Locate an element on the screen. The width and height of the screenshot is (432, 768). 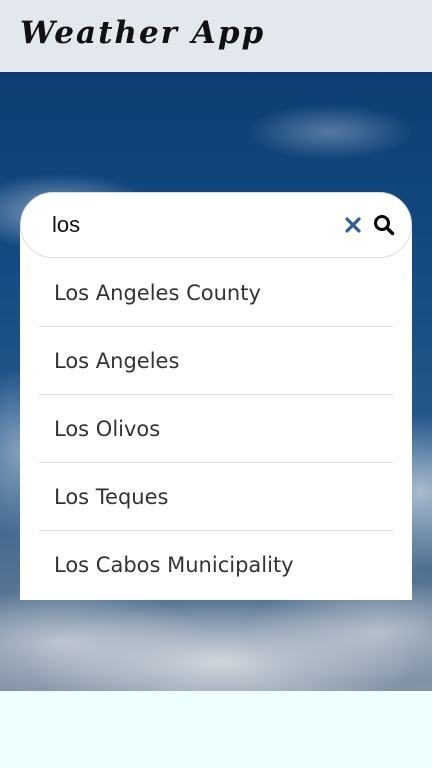
suggestion-item: Los Olivos is located at coordinates (216, 429).